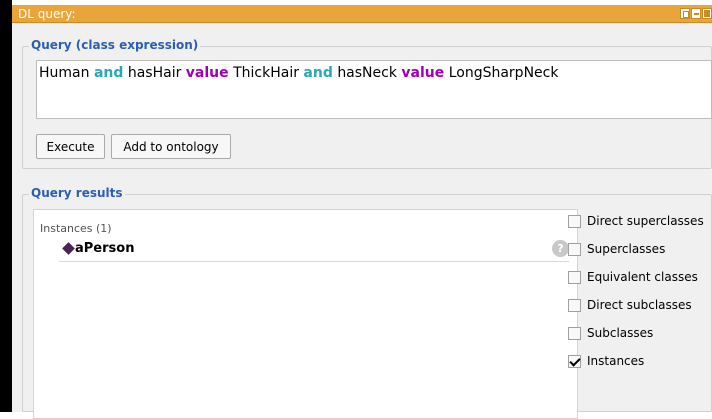 The height and width of the screenshot is (419, 712). I want to click on superclasses-checkbox, so click(574, 249).